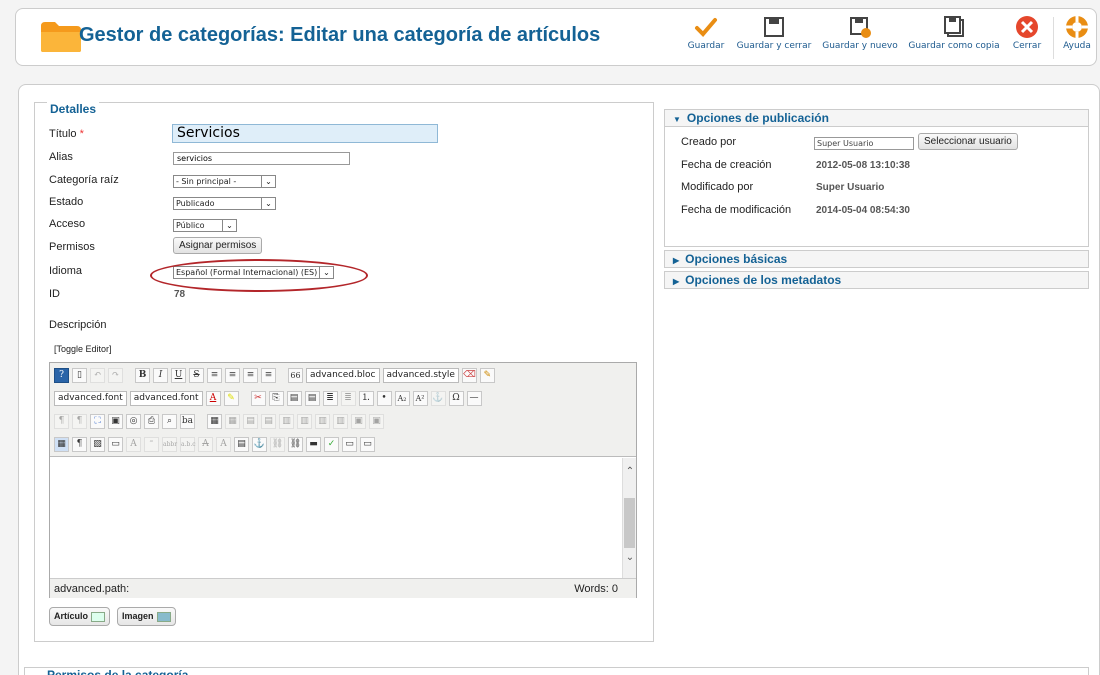 This screenshot has height=675, width=1100. What do you see at coordinates (268, 421) in the screenshot?
I see `cell-props-icon: ▤` at bounding box center [268, 421].